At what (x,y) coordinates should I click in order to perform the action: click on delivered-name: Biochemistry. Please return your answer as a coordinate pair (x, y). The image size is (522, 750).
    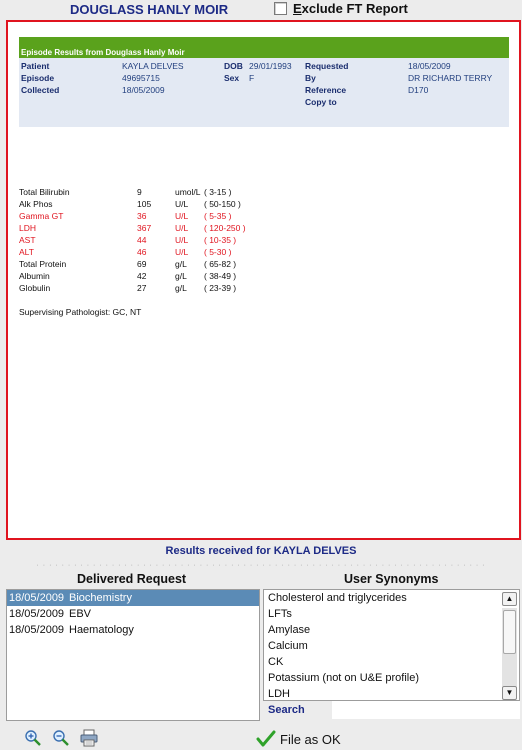
    Looking at the image, I should click on (100, 598).